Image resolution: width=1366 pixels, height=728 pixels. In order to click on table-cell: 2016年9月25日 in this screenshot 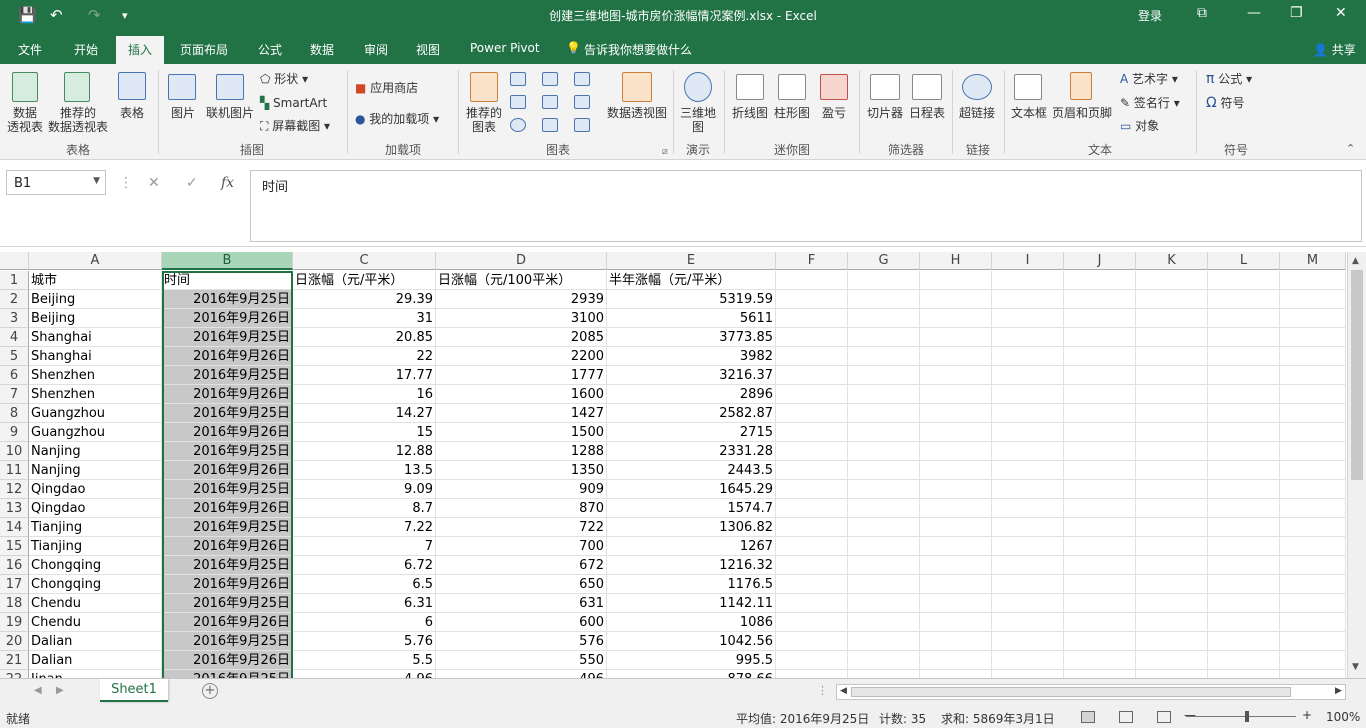, I will do `click(227, 451)`.